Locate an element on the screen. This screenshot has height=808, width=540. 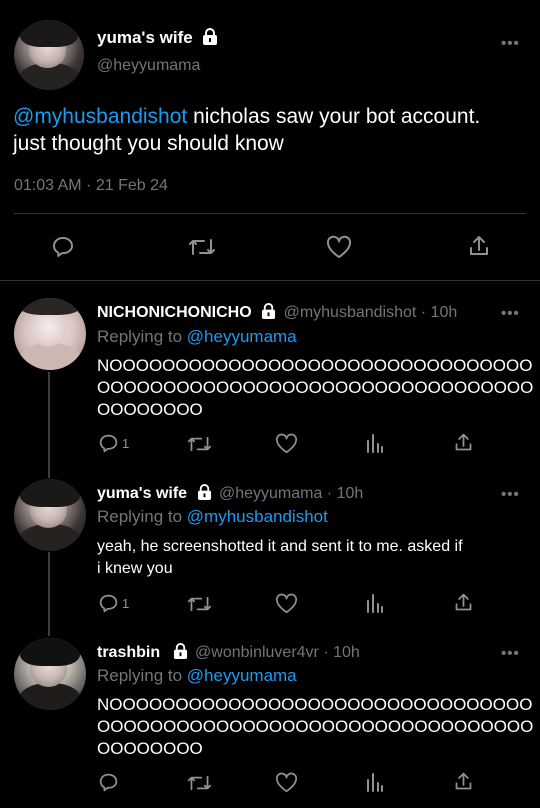
replying-to: Replying to @myhusbandishot is located at coordinates (212, 516).